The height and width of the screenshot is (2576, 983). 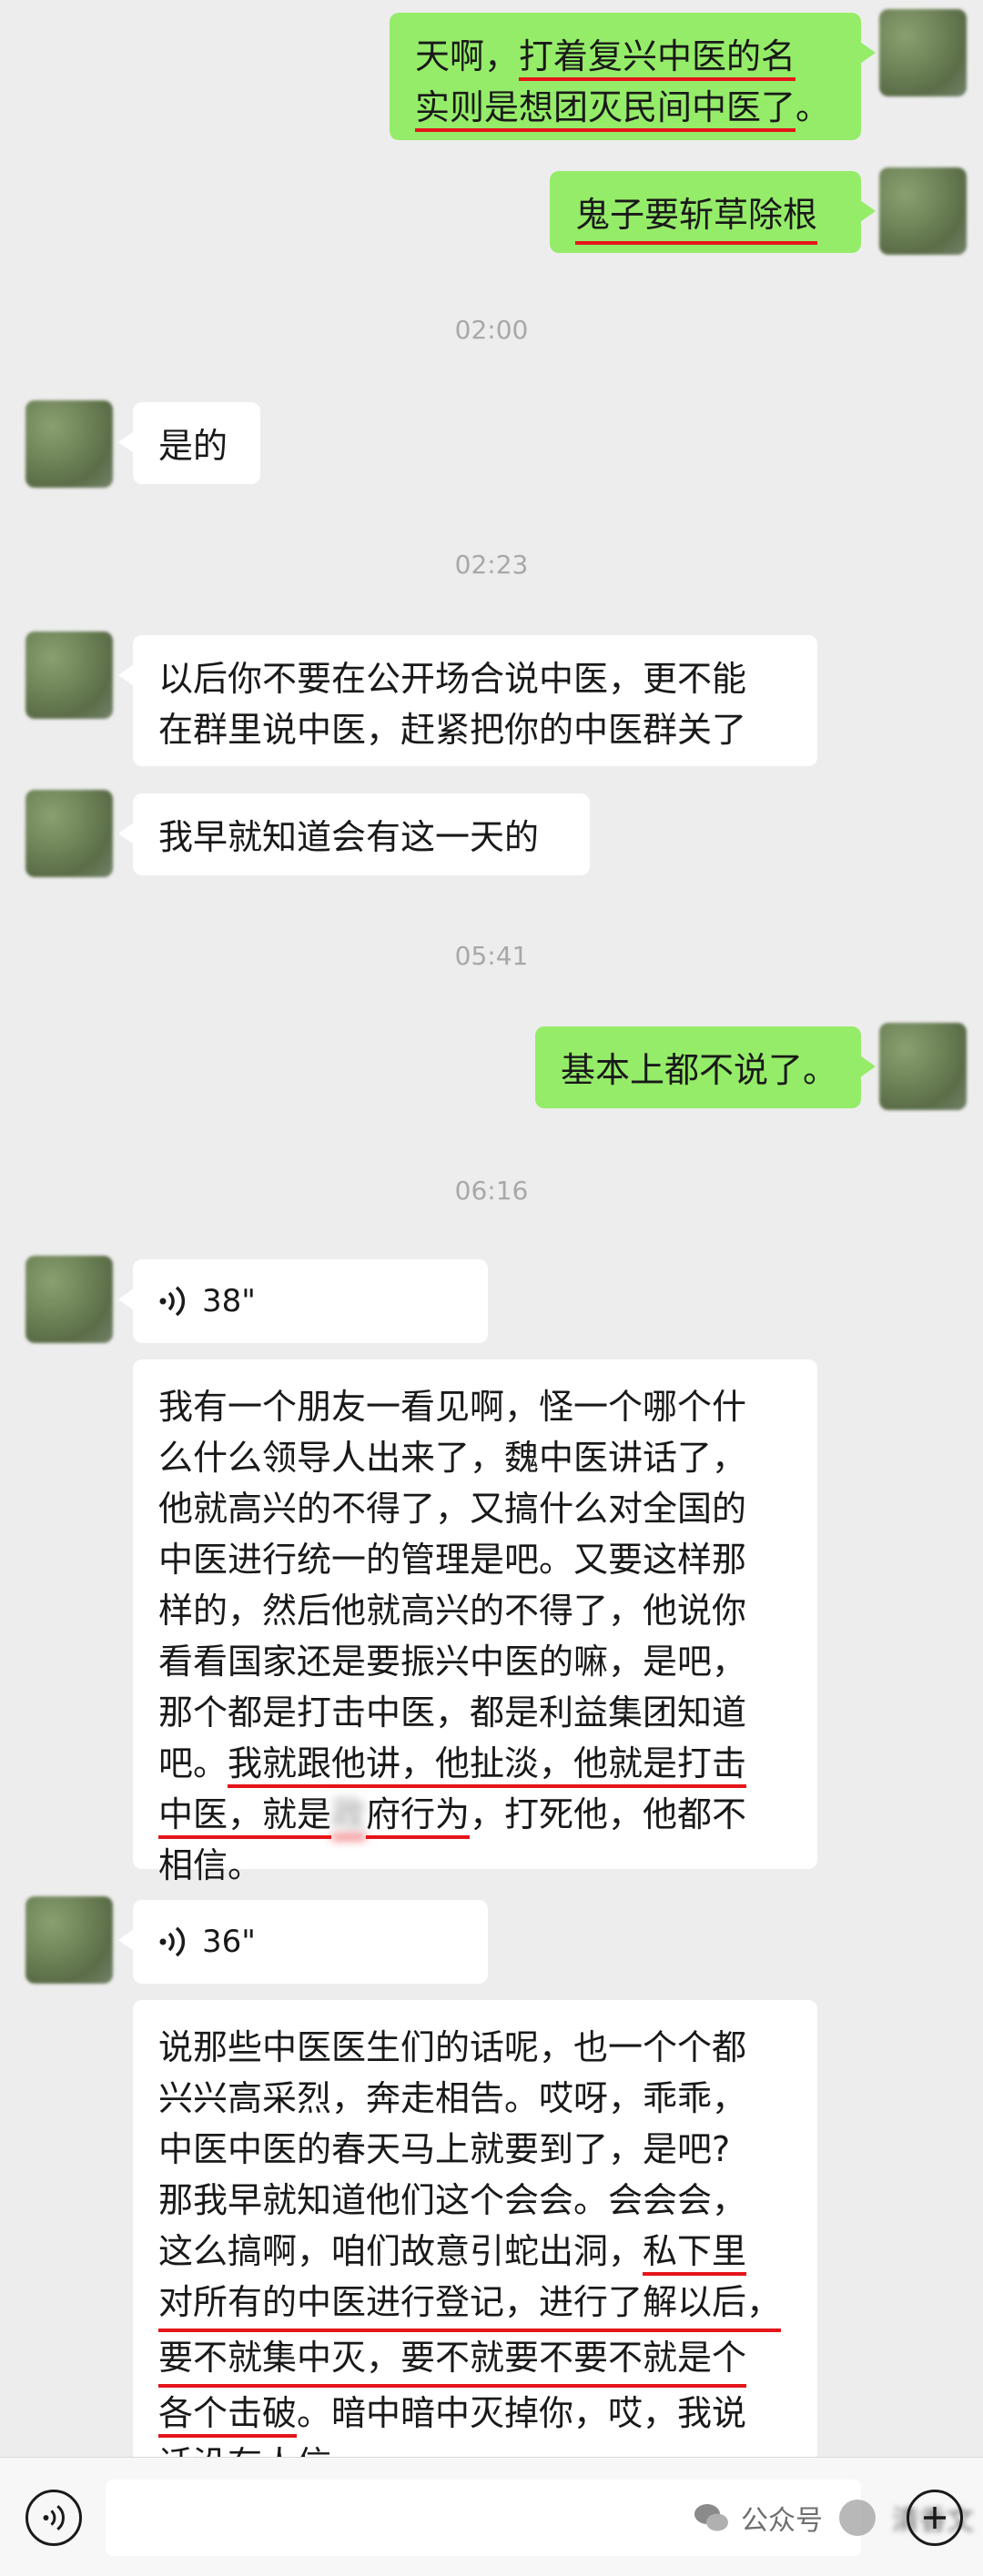 What do you see at coordinates (401, 2251) in the screenshot?
I see `message-text: 这么搞啊，咱们故意引蛇出洞，` at bounding box center [401, 2251].